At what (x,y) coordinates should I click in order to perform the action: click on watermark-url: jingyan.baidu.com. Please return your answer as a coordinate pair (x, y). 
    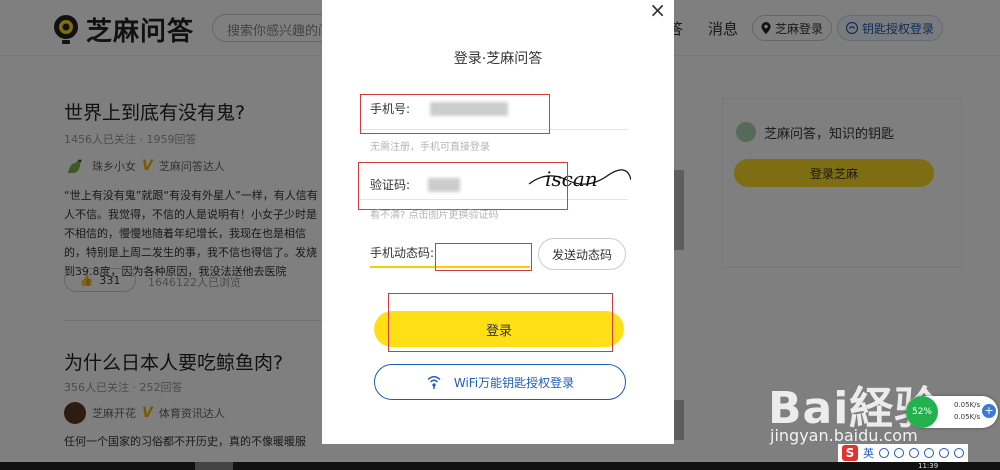
    Looking at the image, I should click on (844, 435).